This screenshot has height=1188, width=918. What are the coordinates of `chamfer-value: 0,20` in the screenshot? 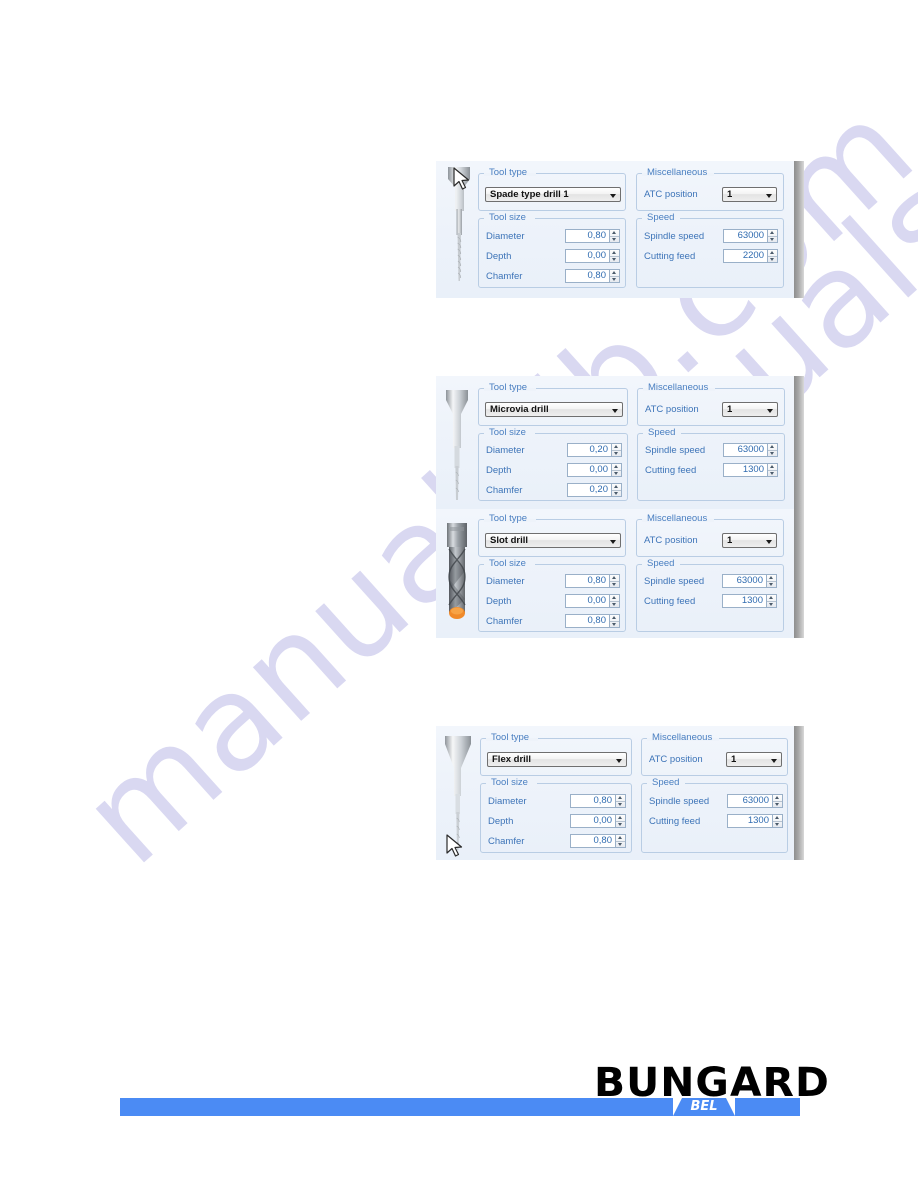 It's located at (589, 490).